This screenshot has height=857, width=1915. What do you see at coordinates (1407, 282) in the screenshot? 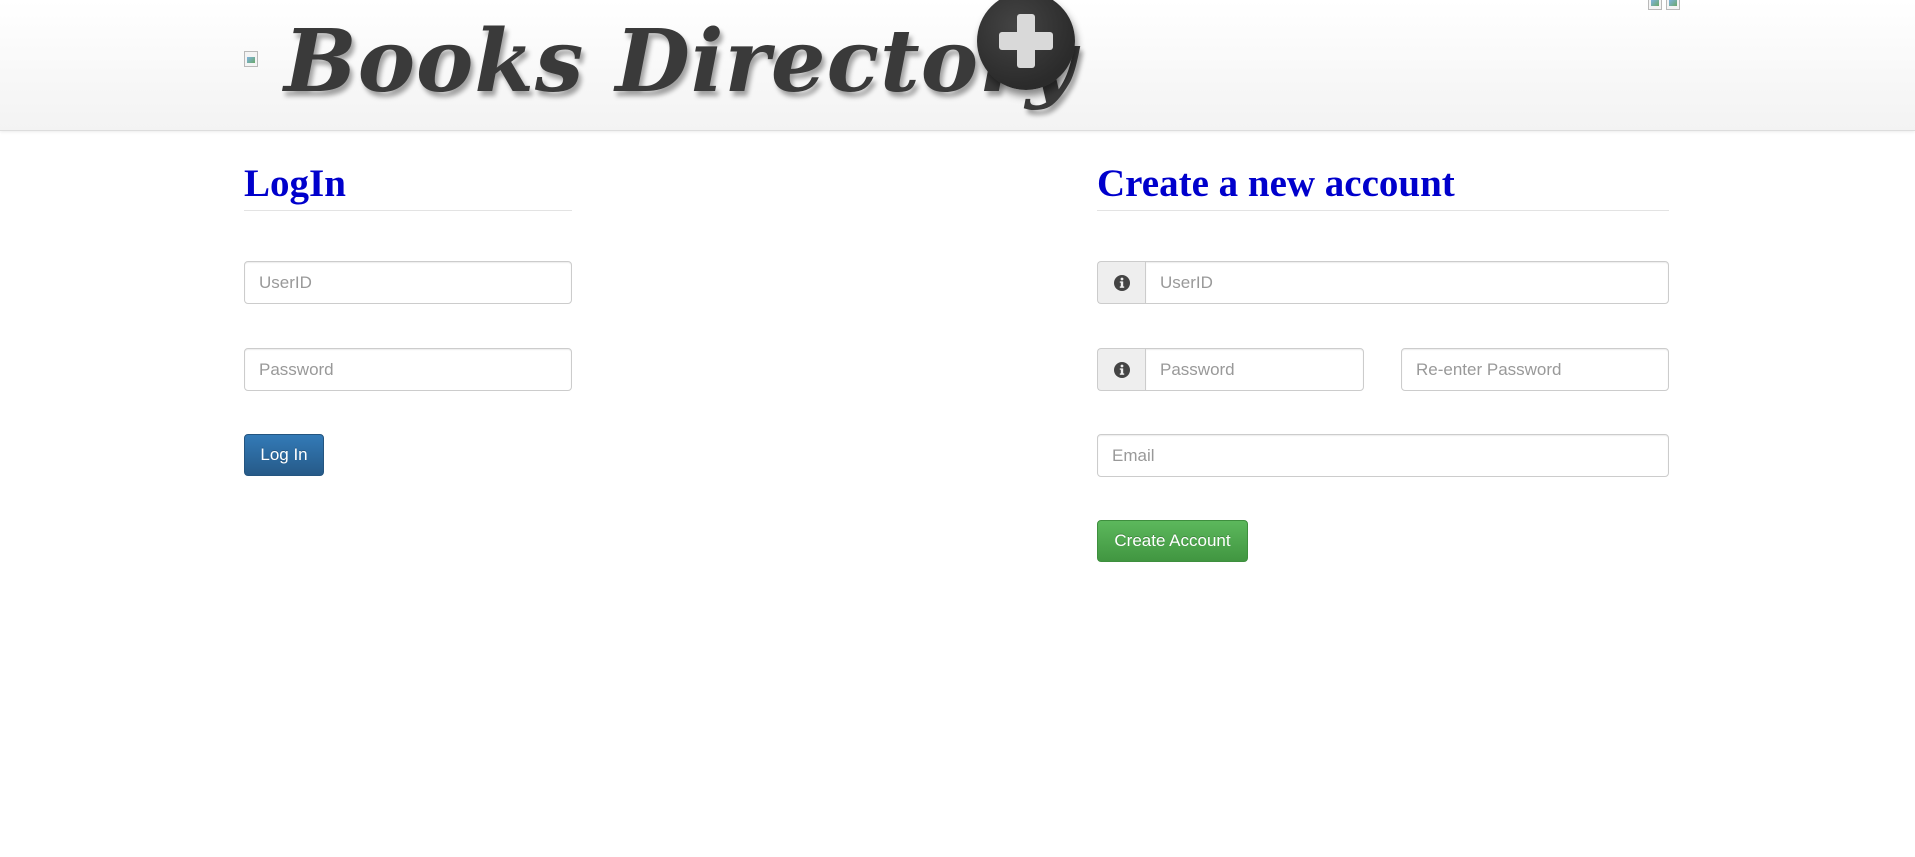
I see `register-userid-input` at bounding box center [1407, 282].